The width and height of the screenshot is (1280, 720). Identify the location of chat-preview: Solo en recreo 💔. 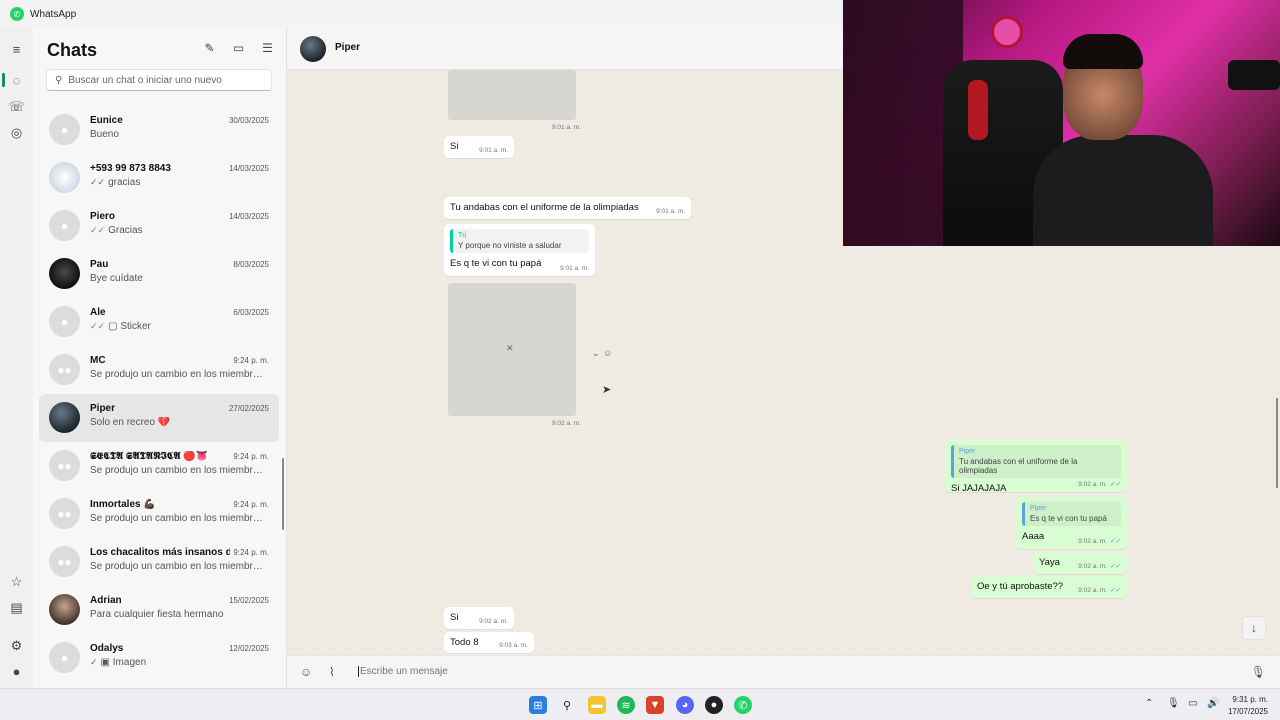
(130, 422).